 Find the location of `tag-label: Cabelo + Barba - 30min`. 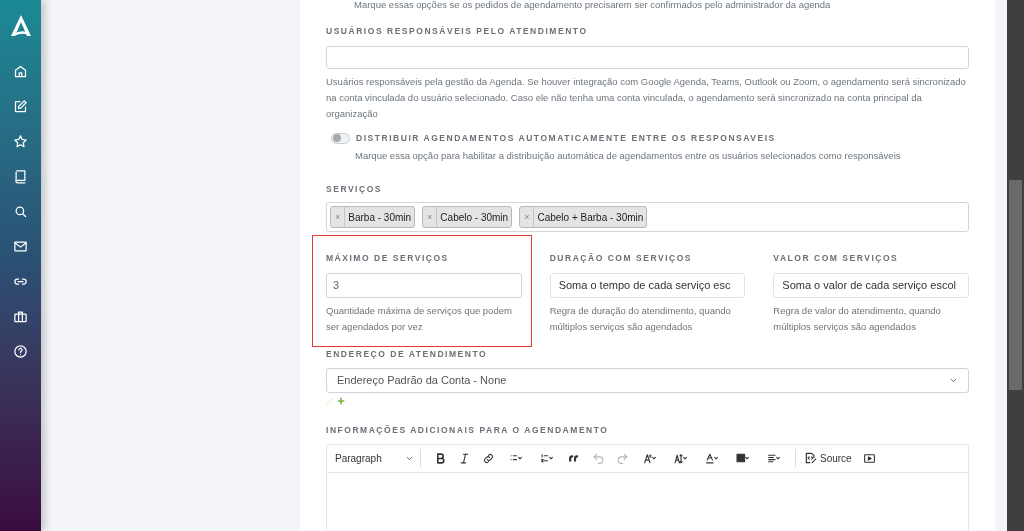

tag-label: Cabelo + Barba - 30min is located at coordinates (590, 217).